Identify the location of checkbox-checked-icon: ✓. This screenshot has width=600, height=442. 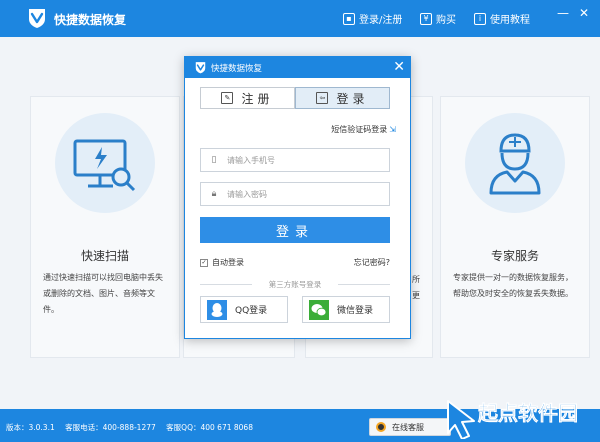
(204, 262).